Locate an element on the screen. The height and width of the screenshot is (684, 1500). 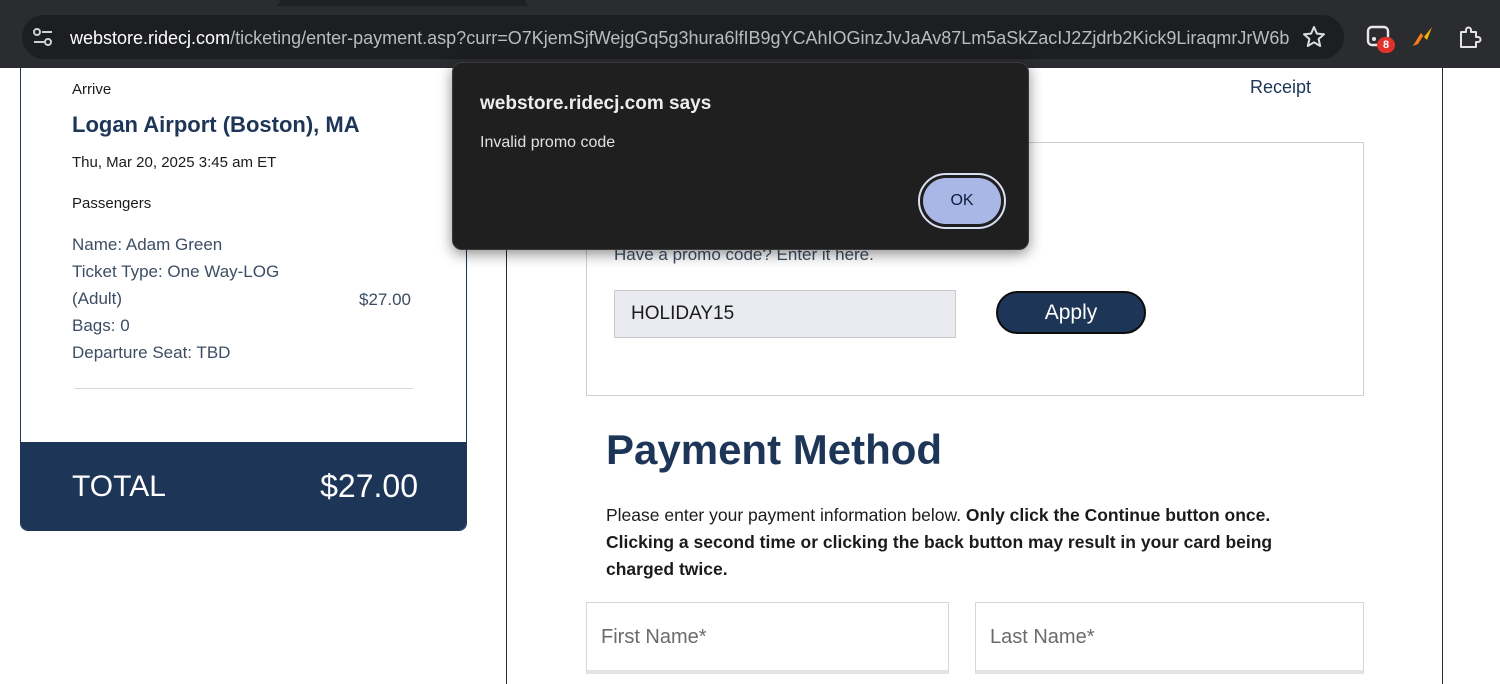
arrive-location: Logan Airport (Boston), MA is located at coordinates (216, 124).